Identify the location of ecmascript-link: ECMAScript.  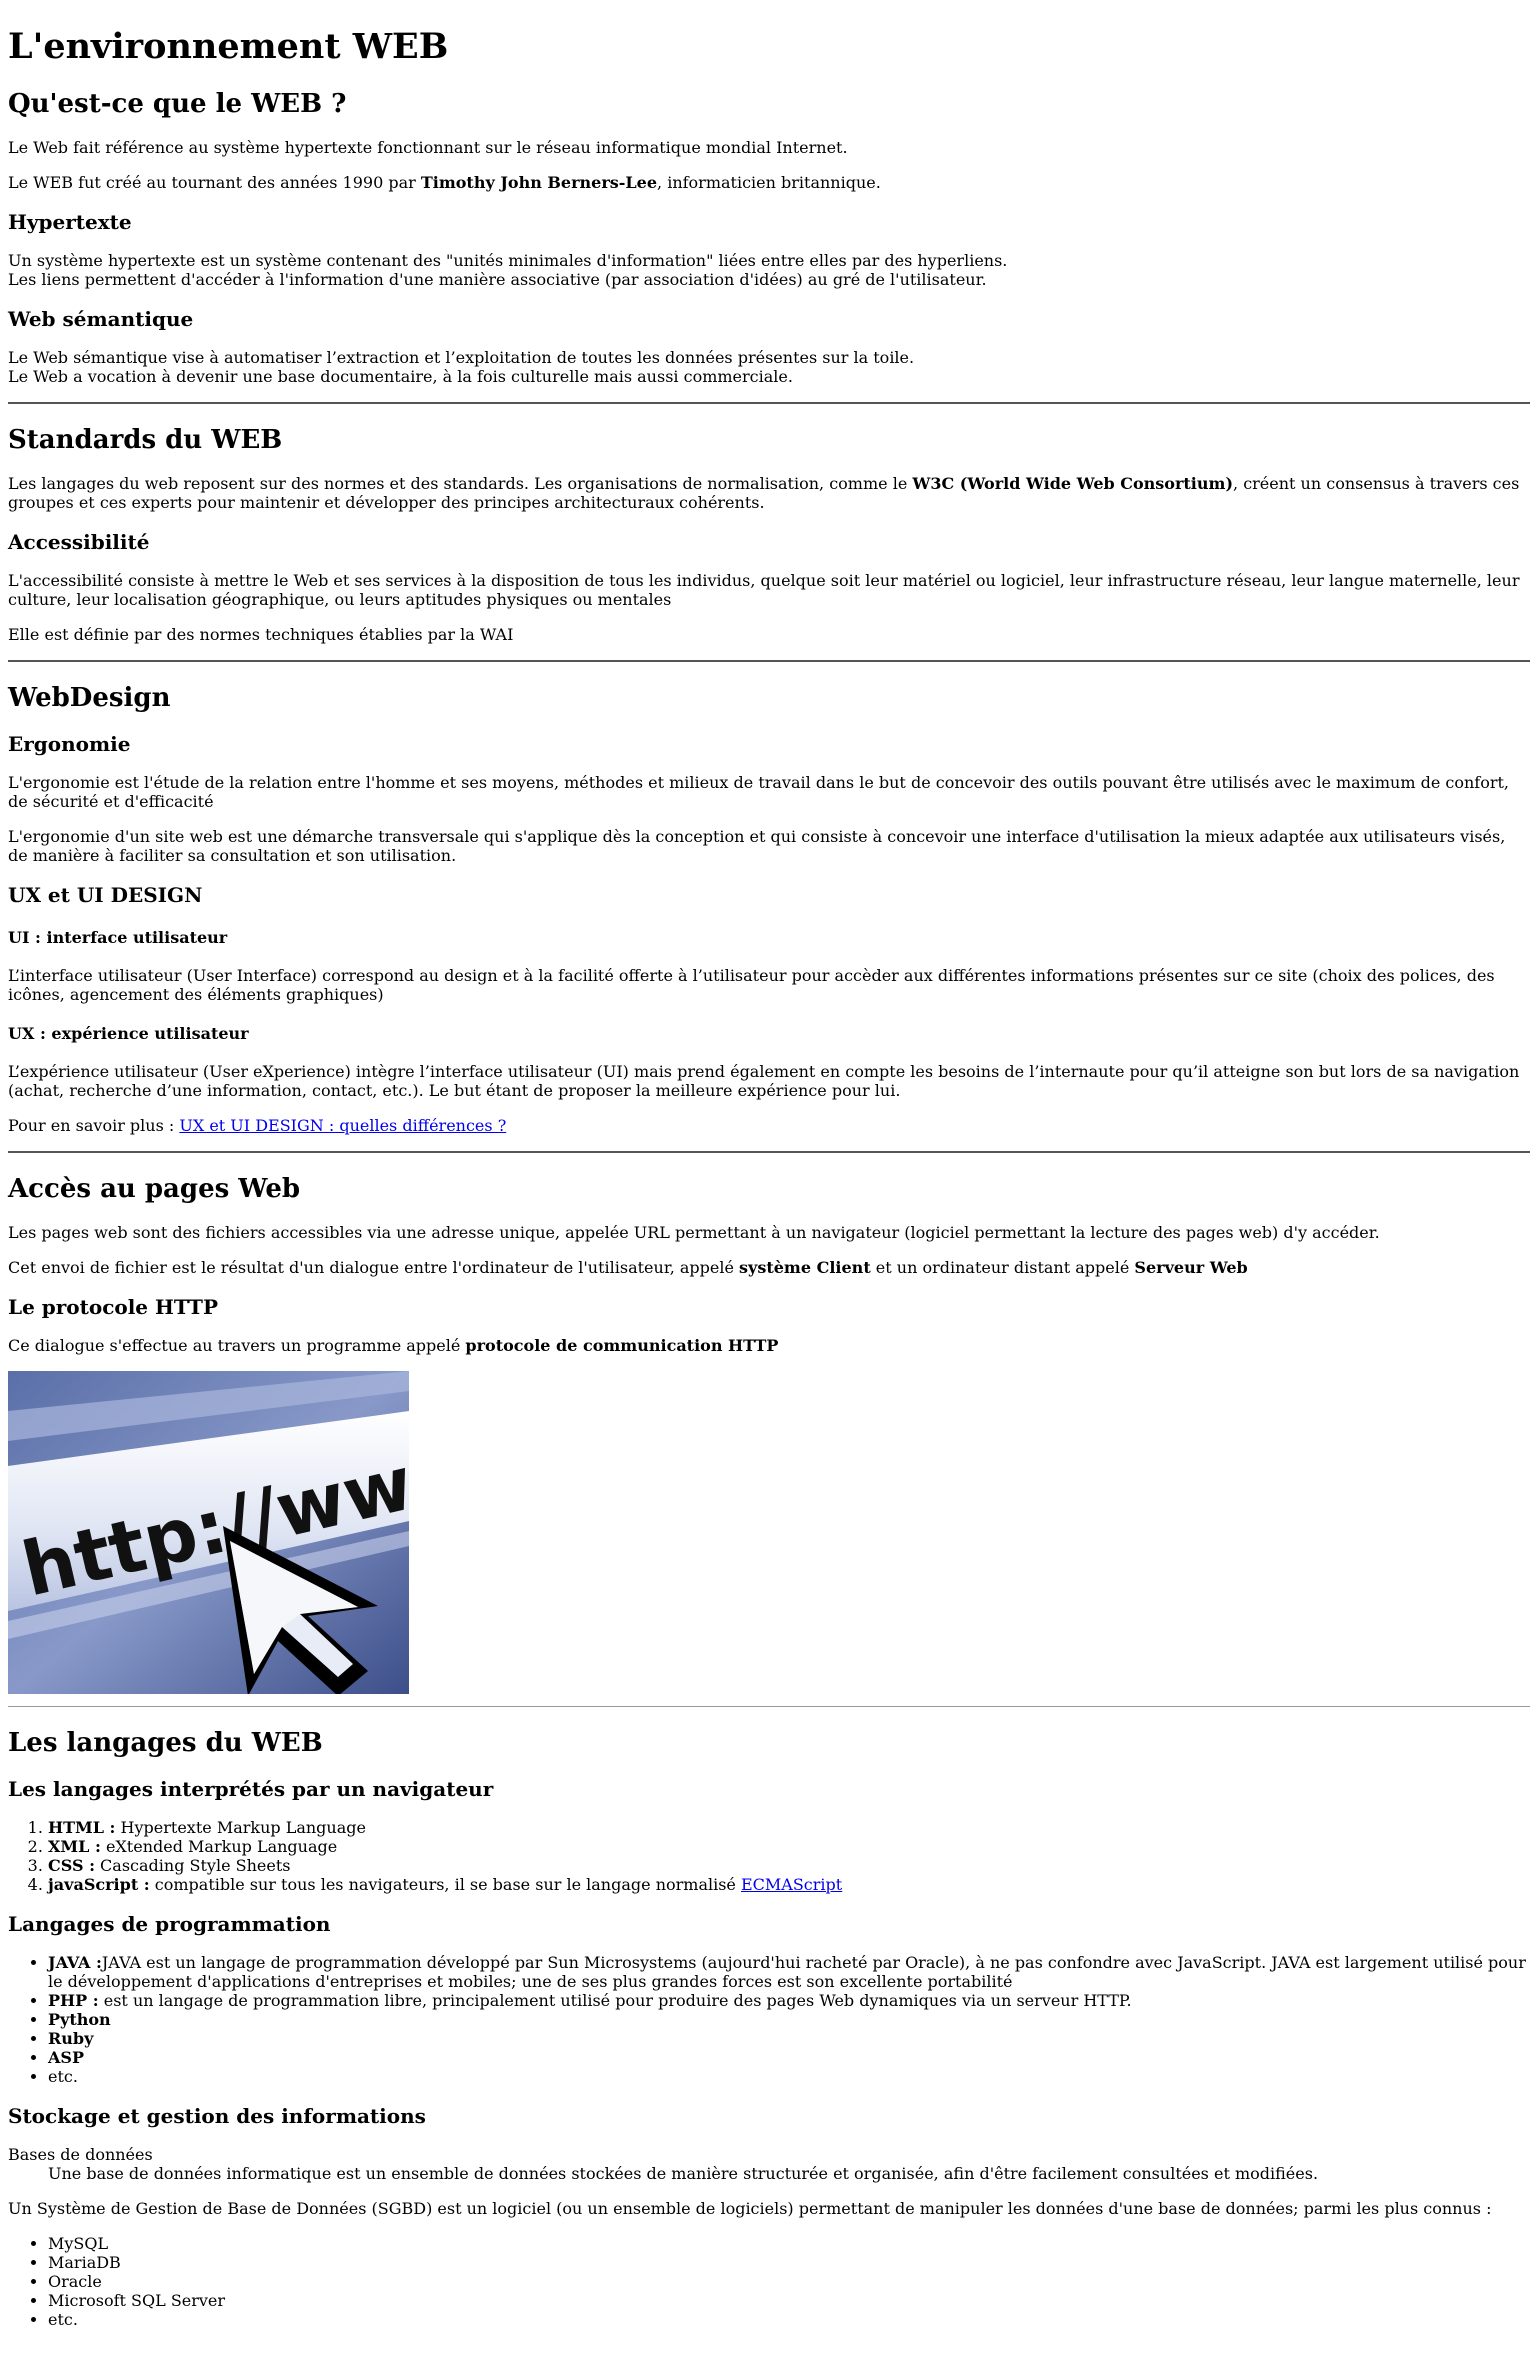
(791, 1884).